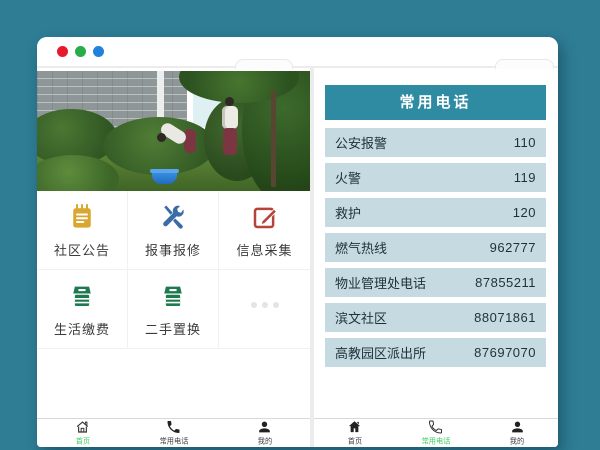 This screenshot has height=450, width=600. What do you see at coordinates (505, 317) in the screenshot?
I see `phone-number: 88071861` at bounding box center [505, 317].